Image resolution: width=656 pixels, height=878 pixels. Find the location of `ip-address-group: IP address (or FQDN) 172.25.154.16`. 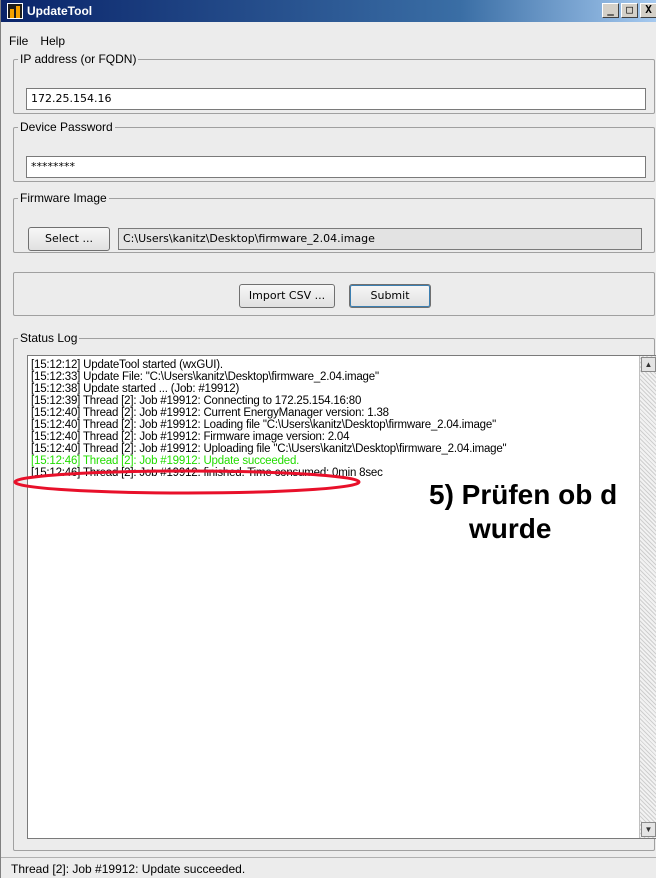

ip-address-group: IP address (or FQDN) 172.25.154.16 is located at coordinates (334, 83).